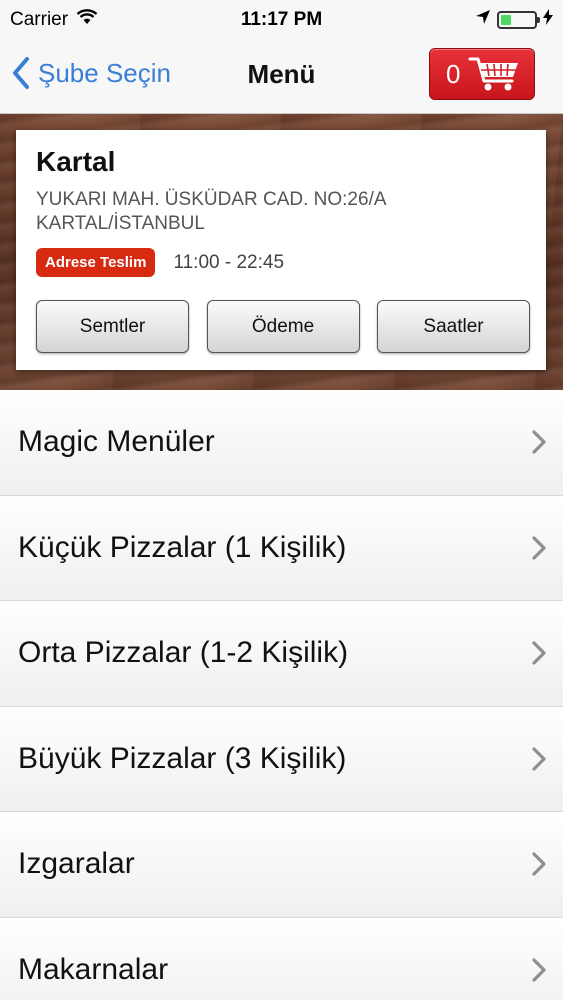 The width and height of the screenshot is (563, 1000). What do you see at coordinates (93, 969) in the screenshot?
I see `menu-item-label: Makarnalar` at bounding box center [93, 969].